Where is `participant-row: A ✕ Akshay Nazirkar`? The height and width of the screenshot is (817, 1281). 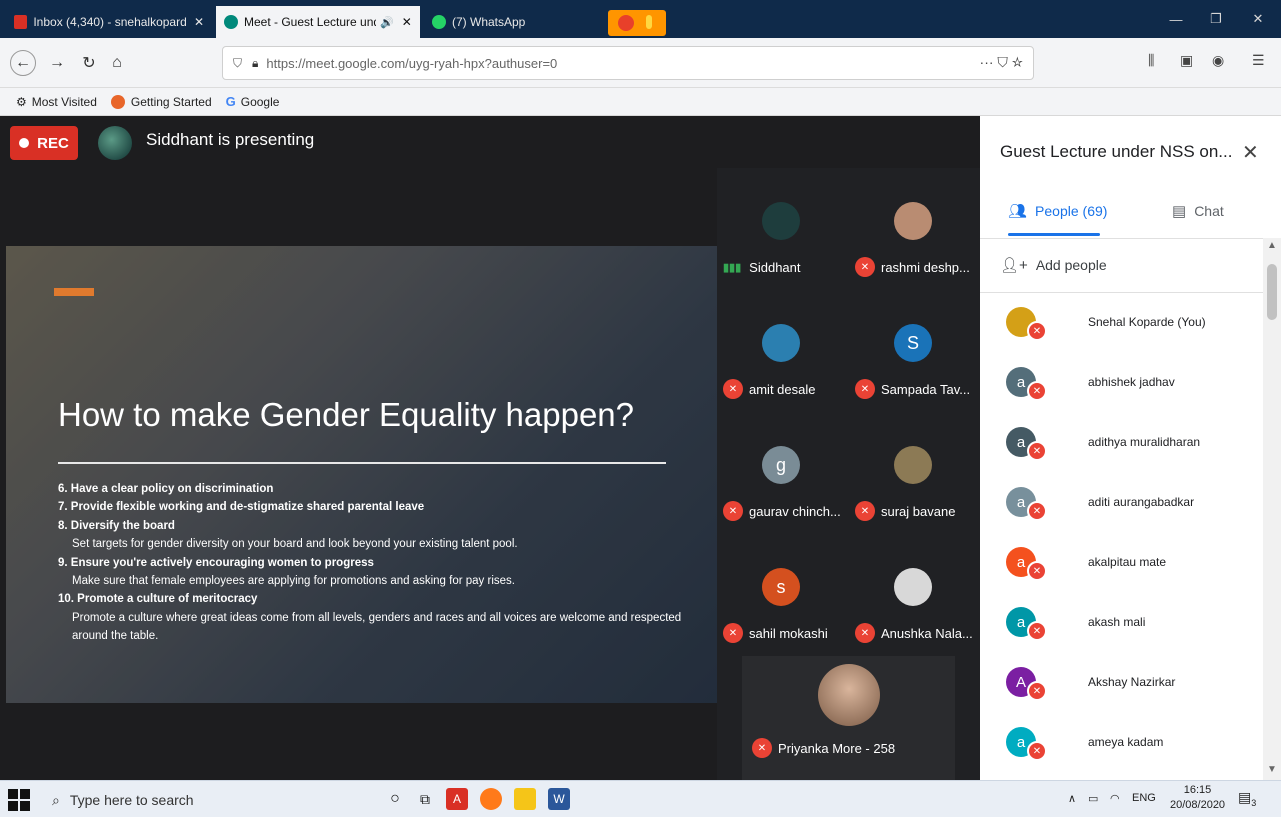 participant-row: A ✕ Akshay Nazirkar is located at coordinates (1121, 683).